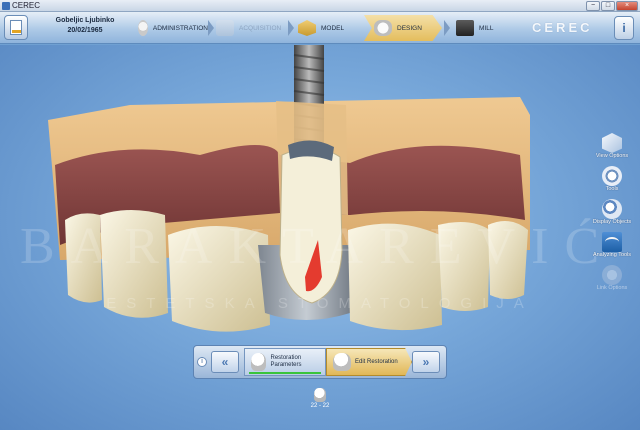 This screenshot has width=640, height=430. Describe the element at coordinates (320, 303) in the screenshot. I see `watermark-subtitle: ESTETSKA STOMATOLOGIJA` at that location.